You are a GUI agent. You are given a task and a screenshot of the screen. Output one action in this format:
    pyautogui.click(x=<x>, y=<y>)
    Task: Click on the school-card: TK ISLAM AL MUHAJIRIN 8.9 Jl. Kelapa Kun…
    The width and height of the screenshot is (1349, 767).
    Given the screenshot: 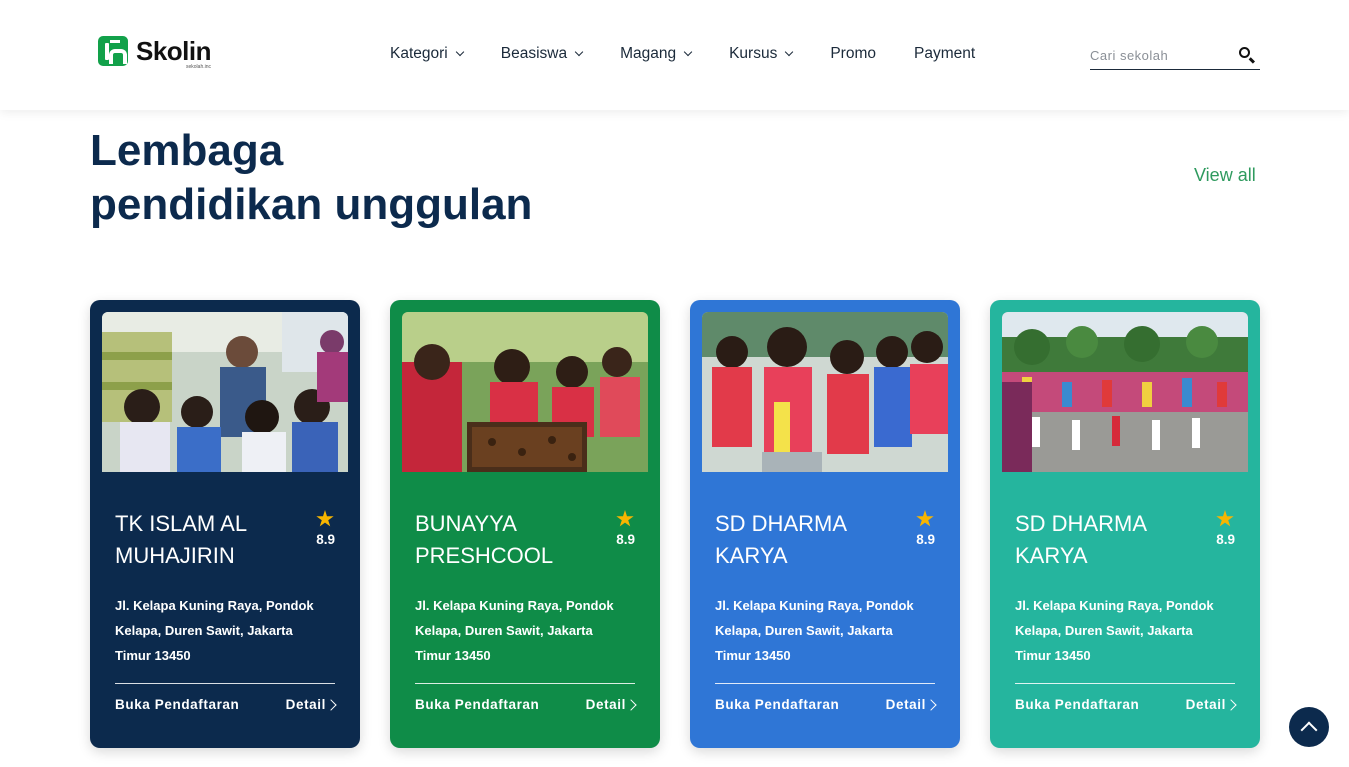 What is the action you would take?
    pyautogui.click(x=225, y=524)
    